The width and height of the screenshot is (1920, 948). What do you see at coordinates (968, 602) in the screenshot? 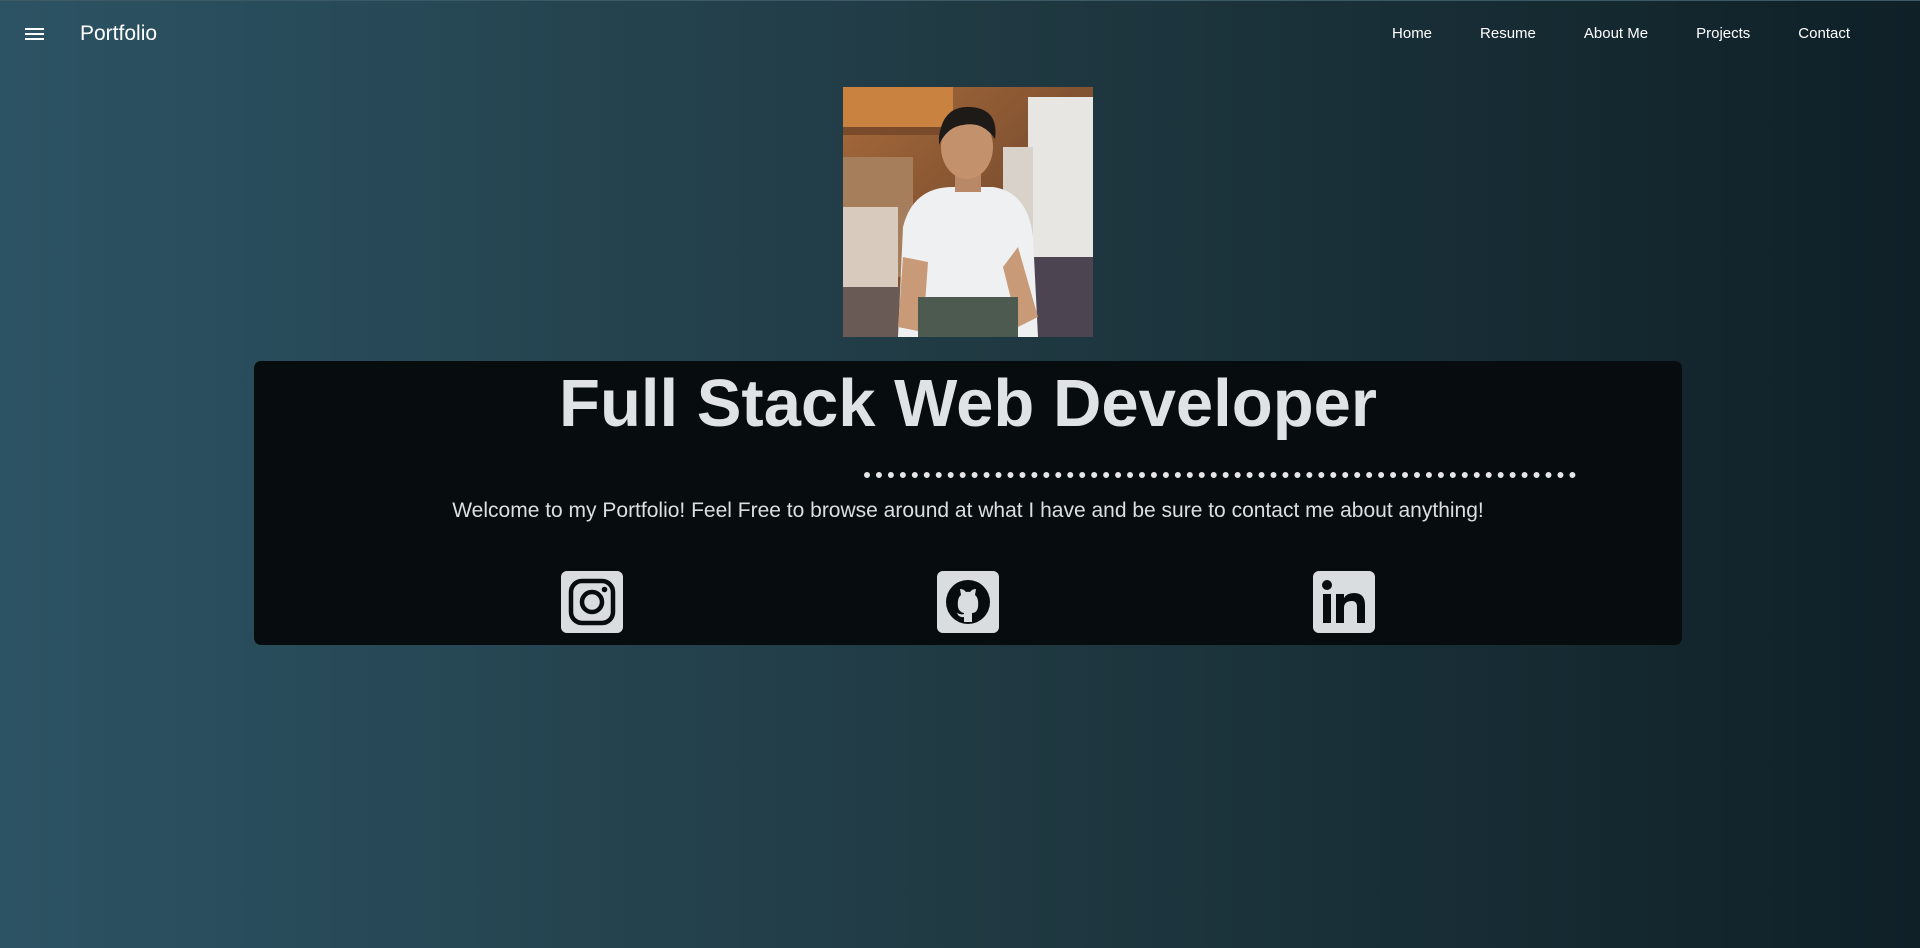
I see `github-icon` at bounding box center [968, 602].